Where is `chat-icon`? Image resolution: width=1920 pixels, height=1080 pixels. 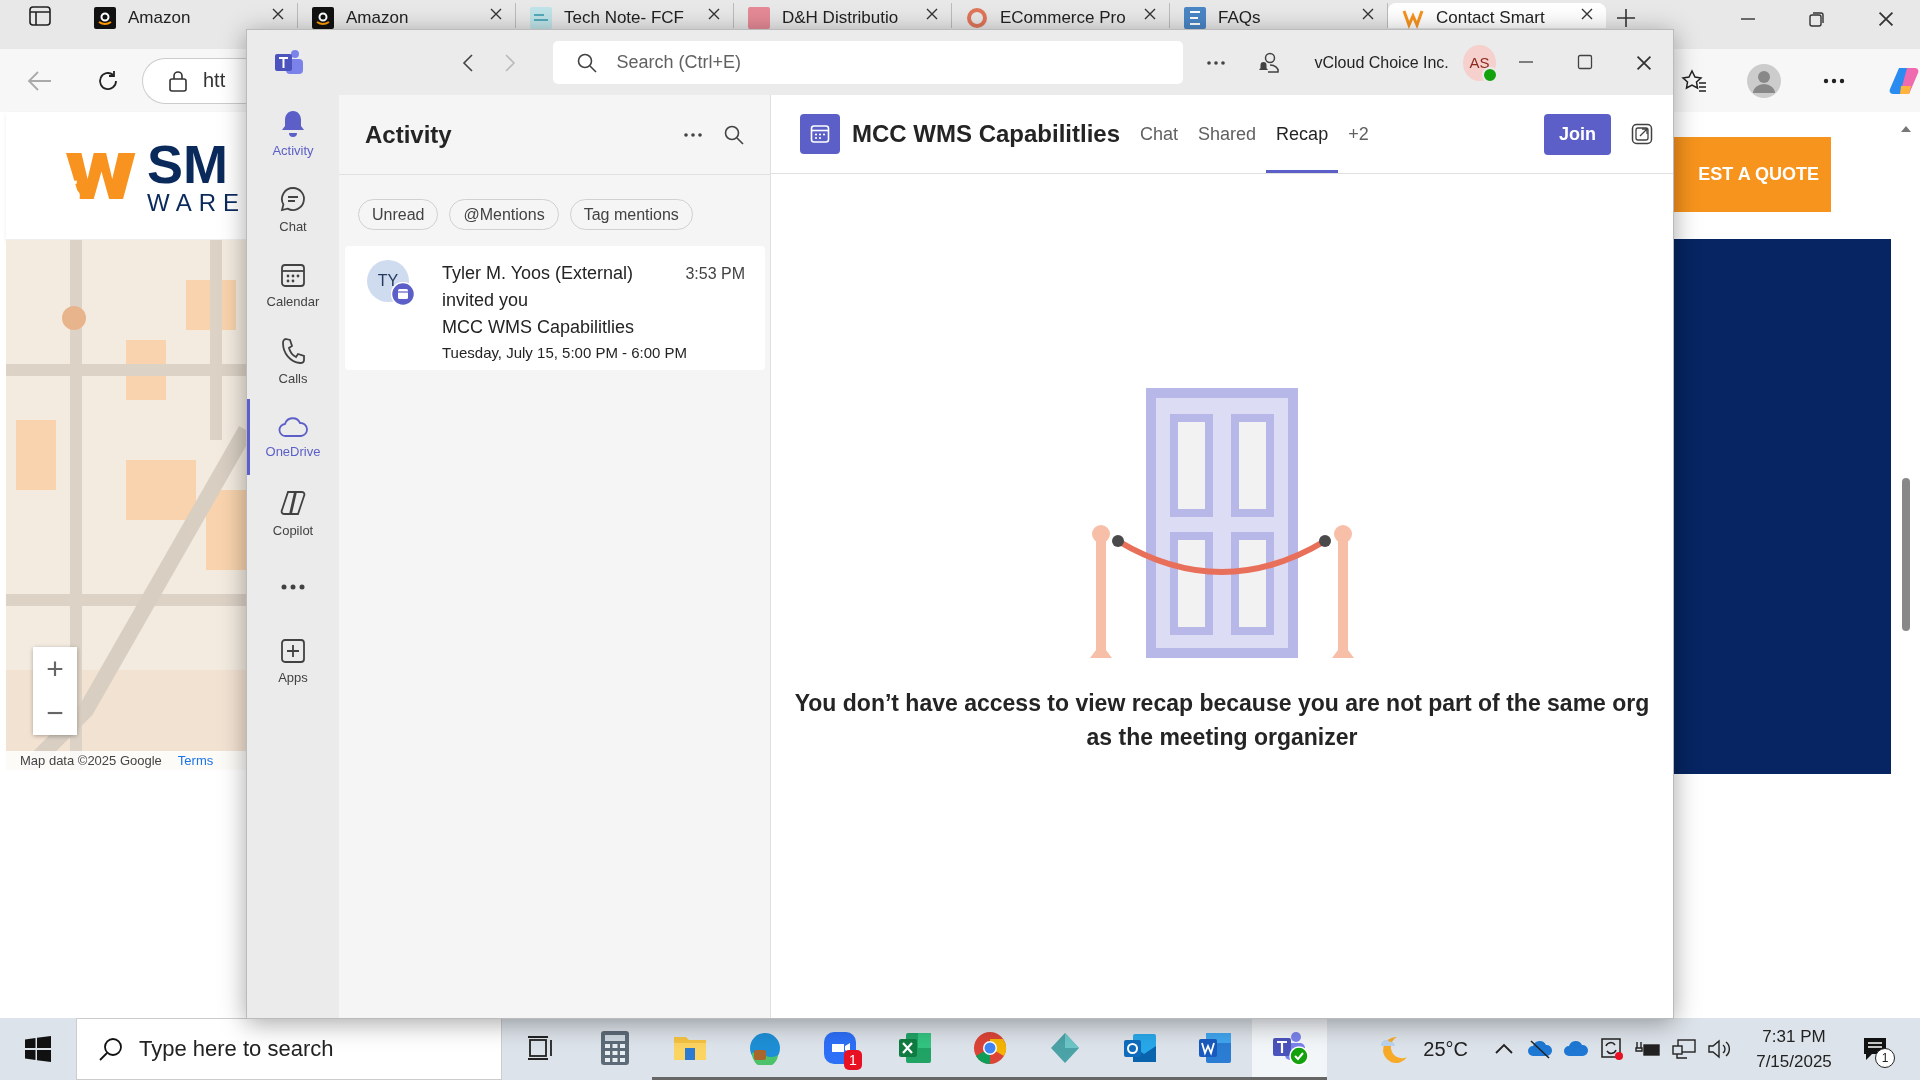 chat-icon is located at coordinates (293, 198).